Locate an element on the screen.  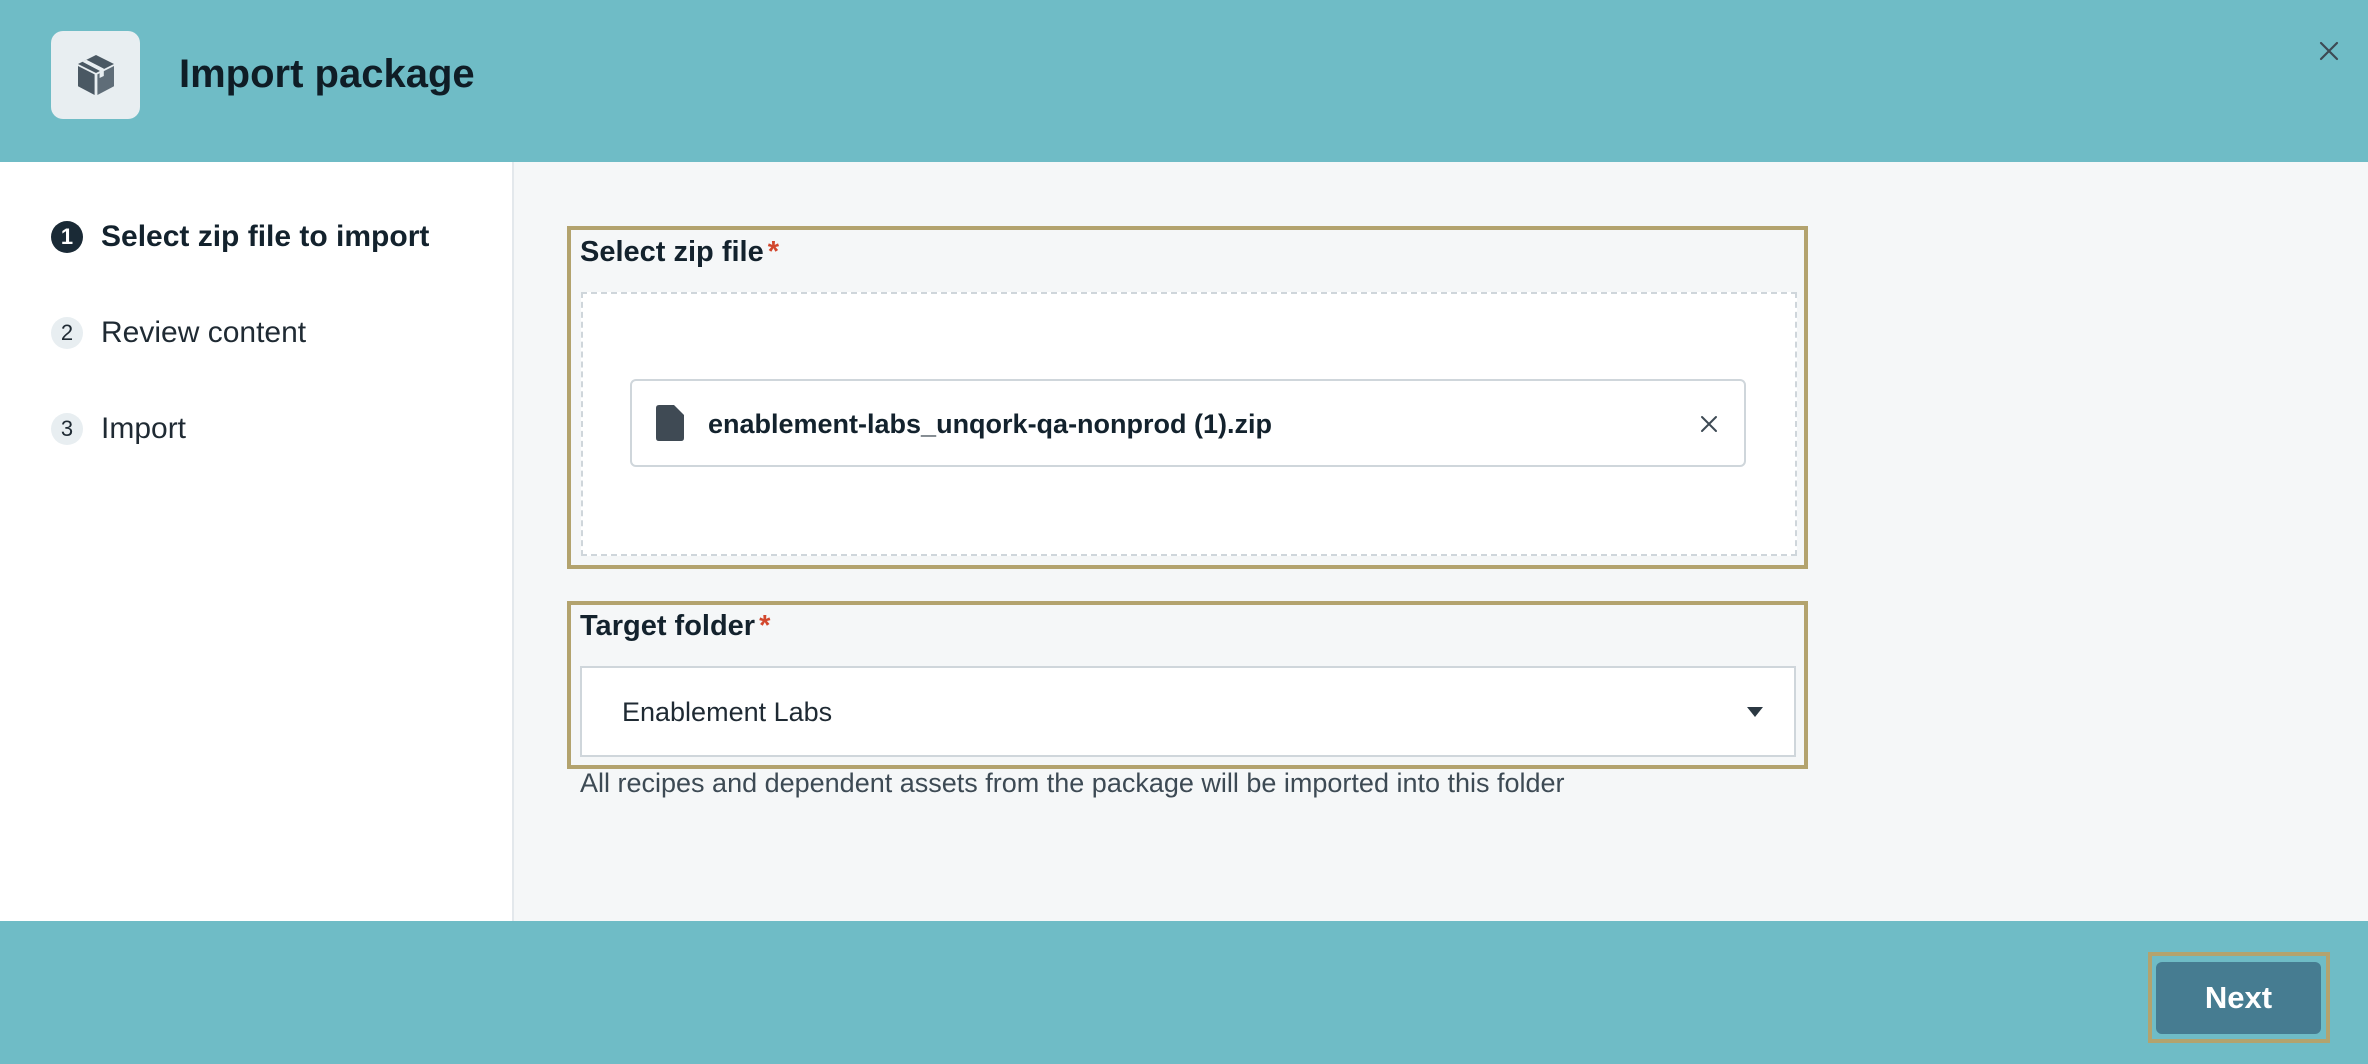
step-number: 3 is located at coordinates (67, 429).